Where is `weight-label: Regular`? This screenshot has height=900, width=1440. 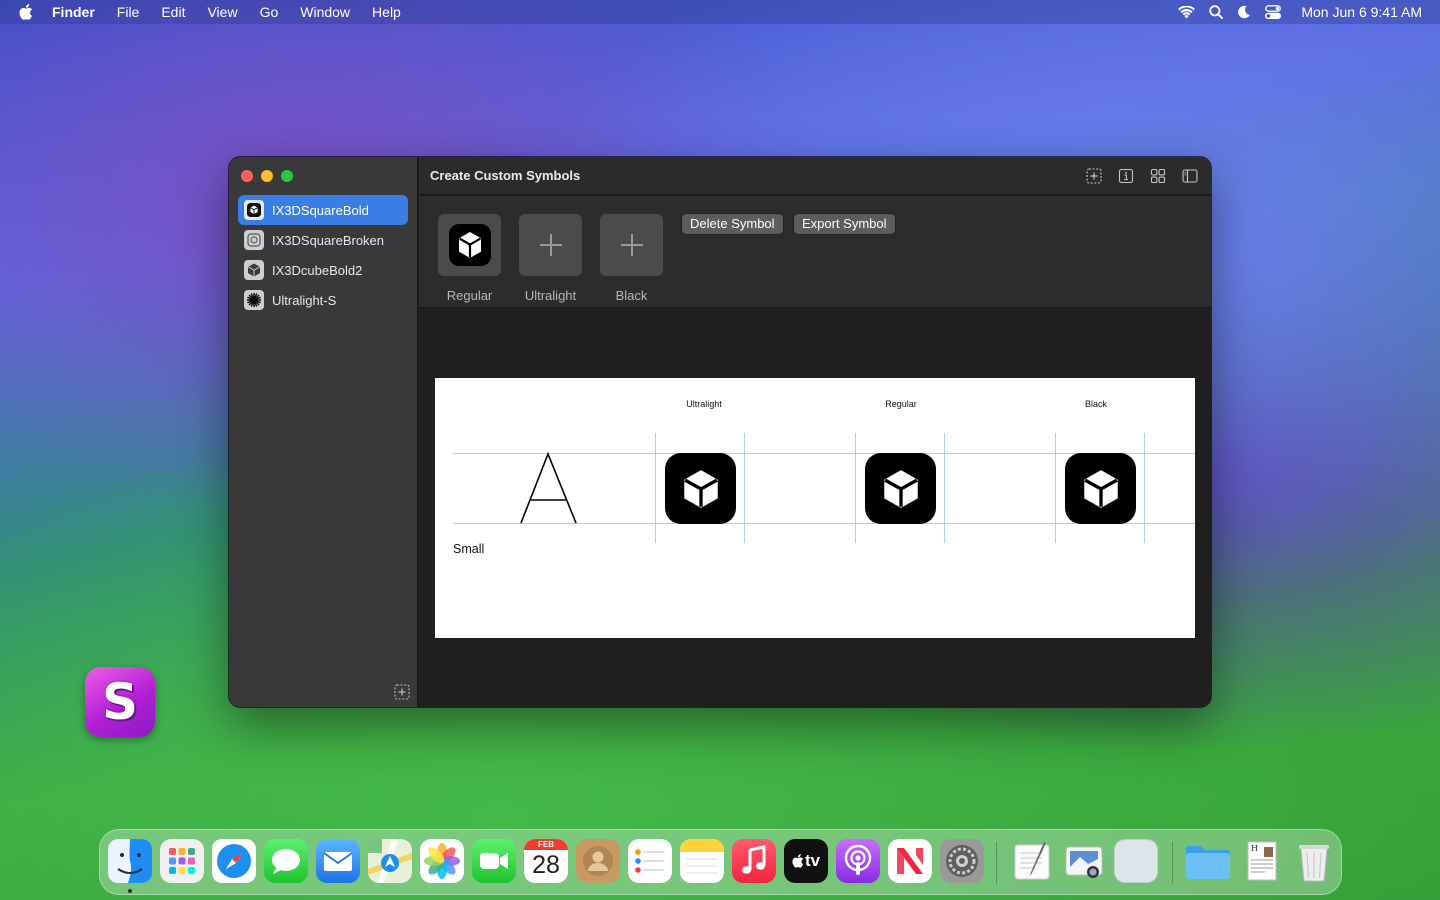
weight-label: Regular is located at coordinates (469, 295).